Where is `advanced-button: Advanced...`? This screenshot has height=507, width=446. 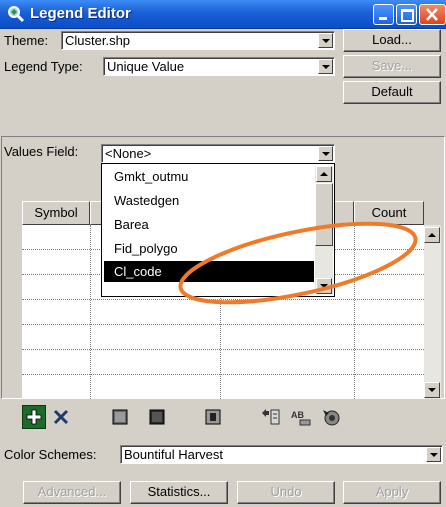 advanced-button: Advanced... is located at coordinates (72, 492).